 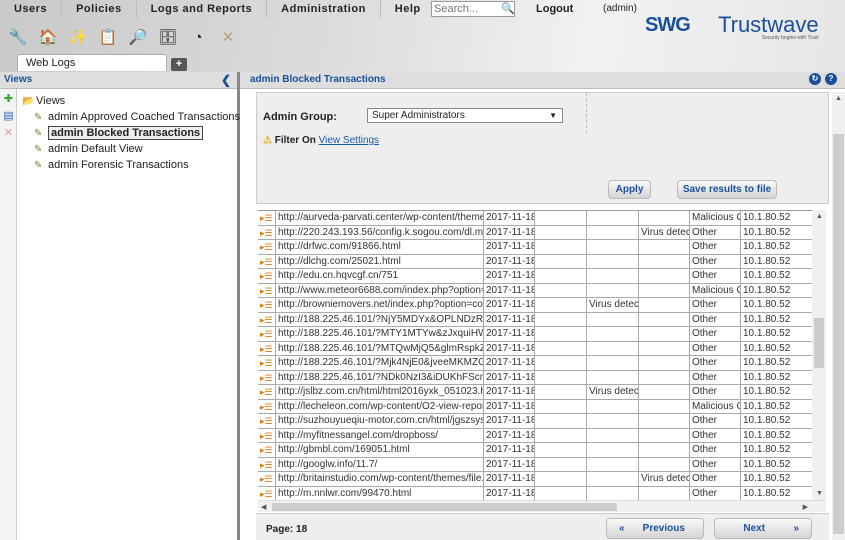 What do you see at coordinates (198, 38) in the screenshot?
I see `dashboard-gauge-icon: ◔` at bounding box center [198, 38].